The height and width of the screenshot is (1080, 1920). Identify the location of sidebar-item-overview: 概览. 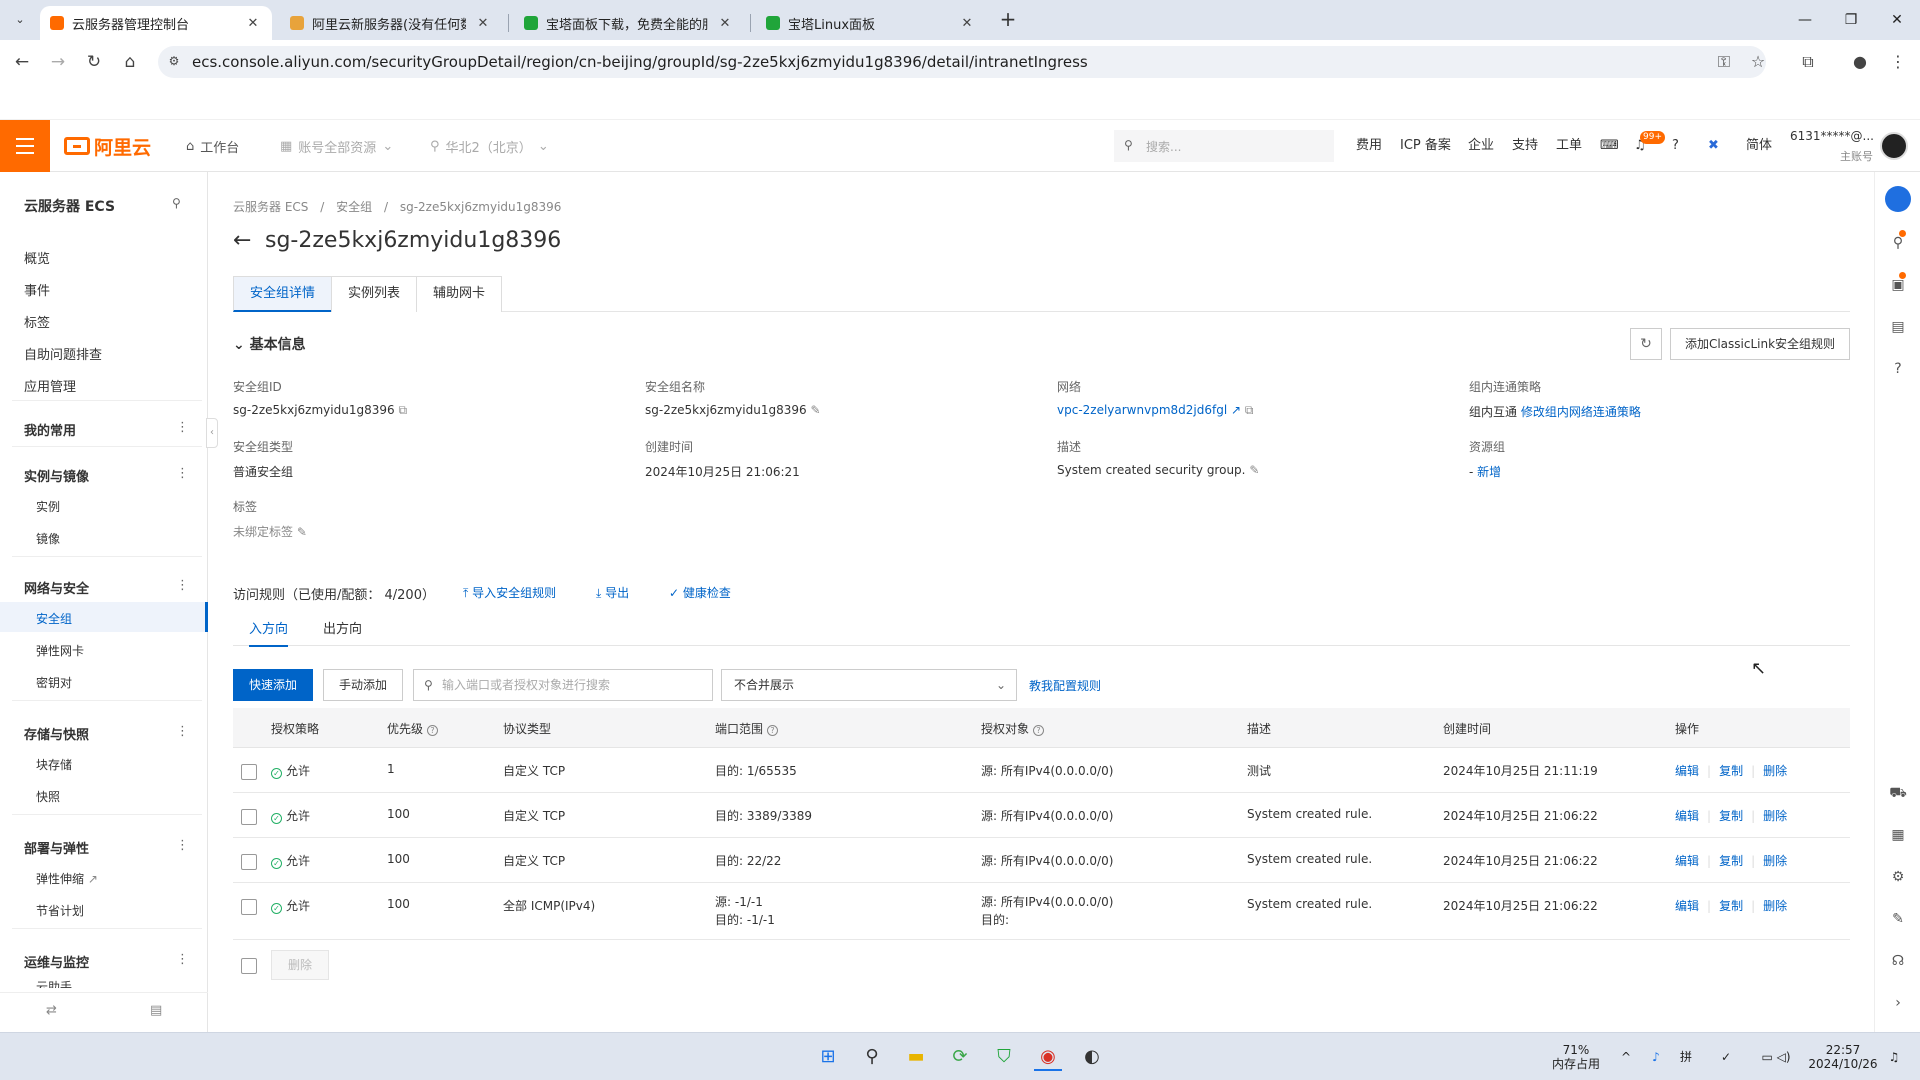
(37, 257).